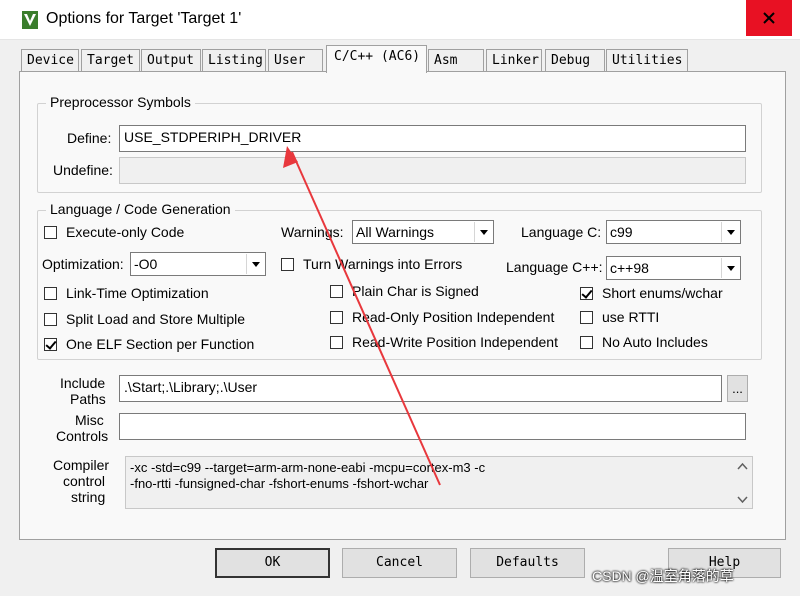 This screenshot has height=596, width=800. Describe the element at coordinates (655, 342) in the screenshot. I see `no-auto-includes-label: No Auto Includes` at that location.